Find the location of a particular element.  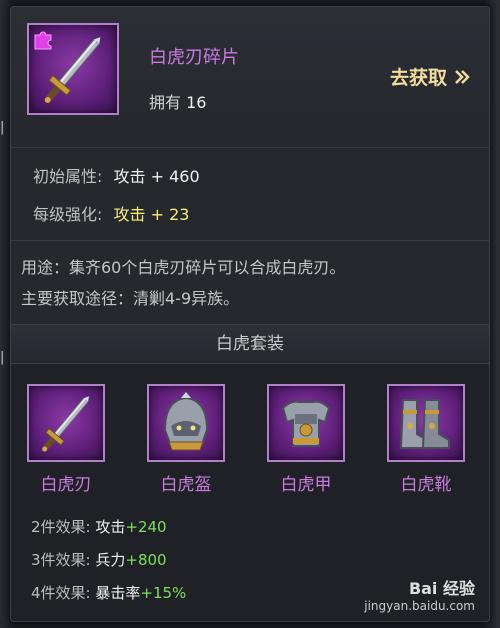

base-attribute-value: 攻击 + 460 is located at coordinates (156, 176).